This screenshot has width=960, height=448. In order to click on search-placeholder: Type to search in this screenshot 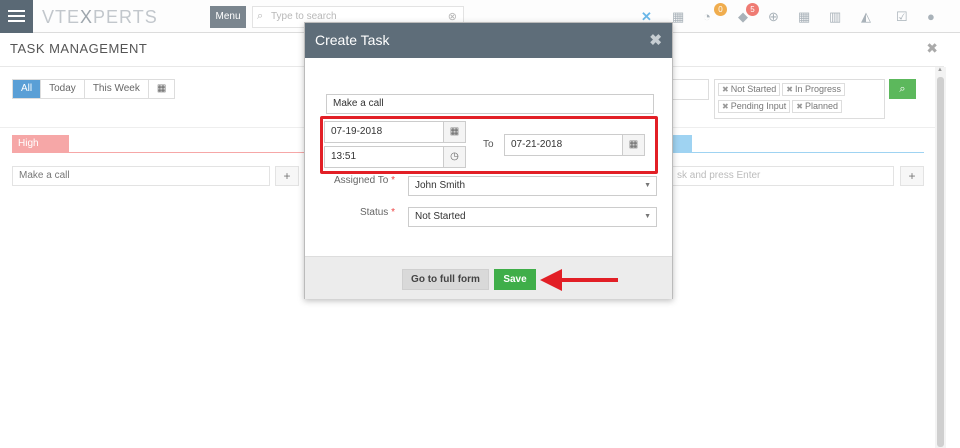, I will do `click(304, 16)`.